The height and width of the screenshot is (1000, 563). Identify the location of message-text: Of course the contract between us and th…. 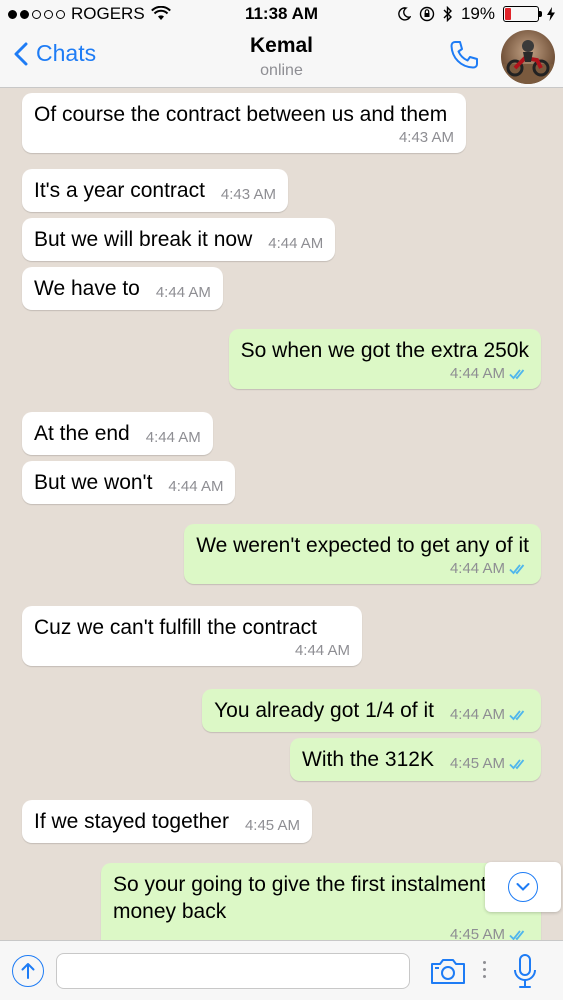
(241, 114).